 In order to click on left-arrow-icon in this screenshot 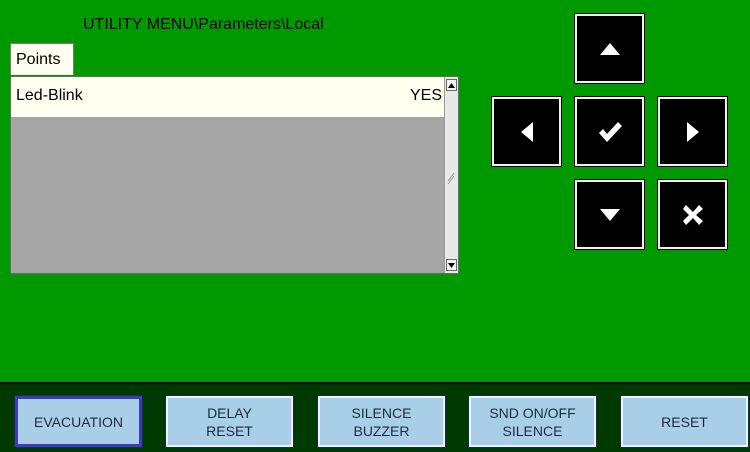, I will do `click(526, 131)`.